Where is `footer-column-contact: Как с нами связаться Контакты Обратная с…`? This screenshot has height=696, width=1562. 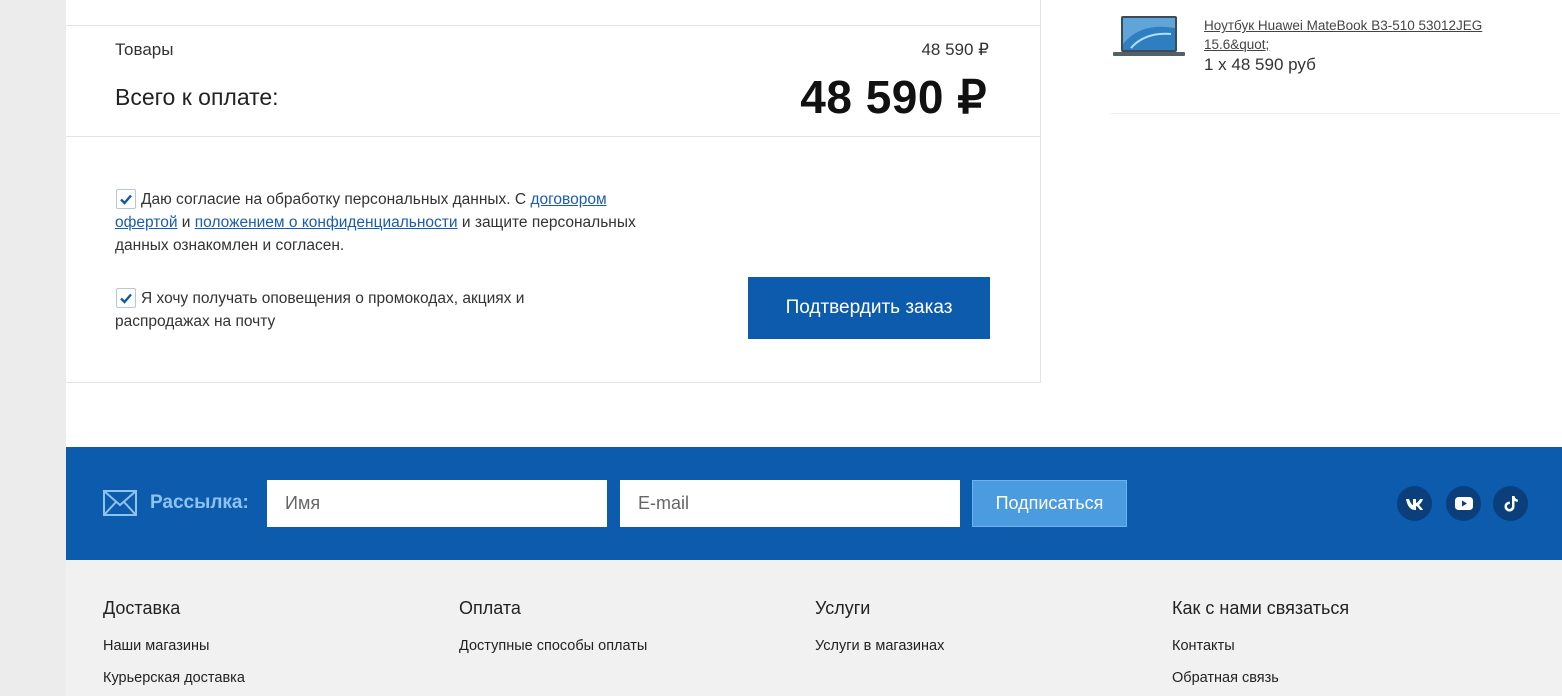
footer-column-contact: Как с нами связаться Контакты Обратная с… is located at coordinates (1260, 647).